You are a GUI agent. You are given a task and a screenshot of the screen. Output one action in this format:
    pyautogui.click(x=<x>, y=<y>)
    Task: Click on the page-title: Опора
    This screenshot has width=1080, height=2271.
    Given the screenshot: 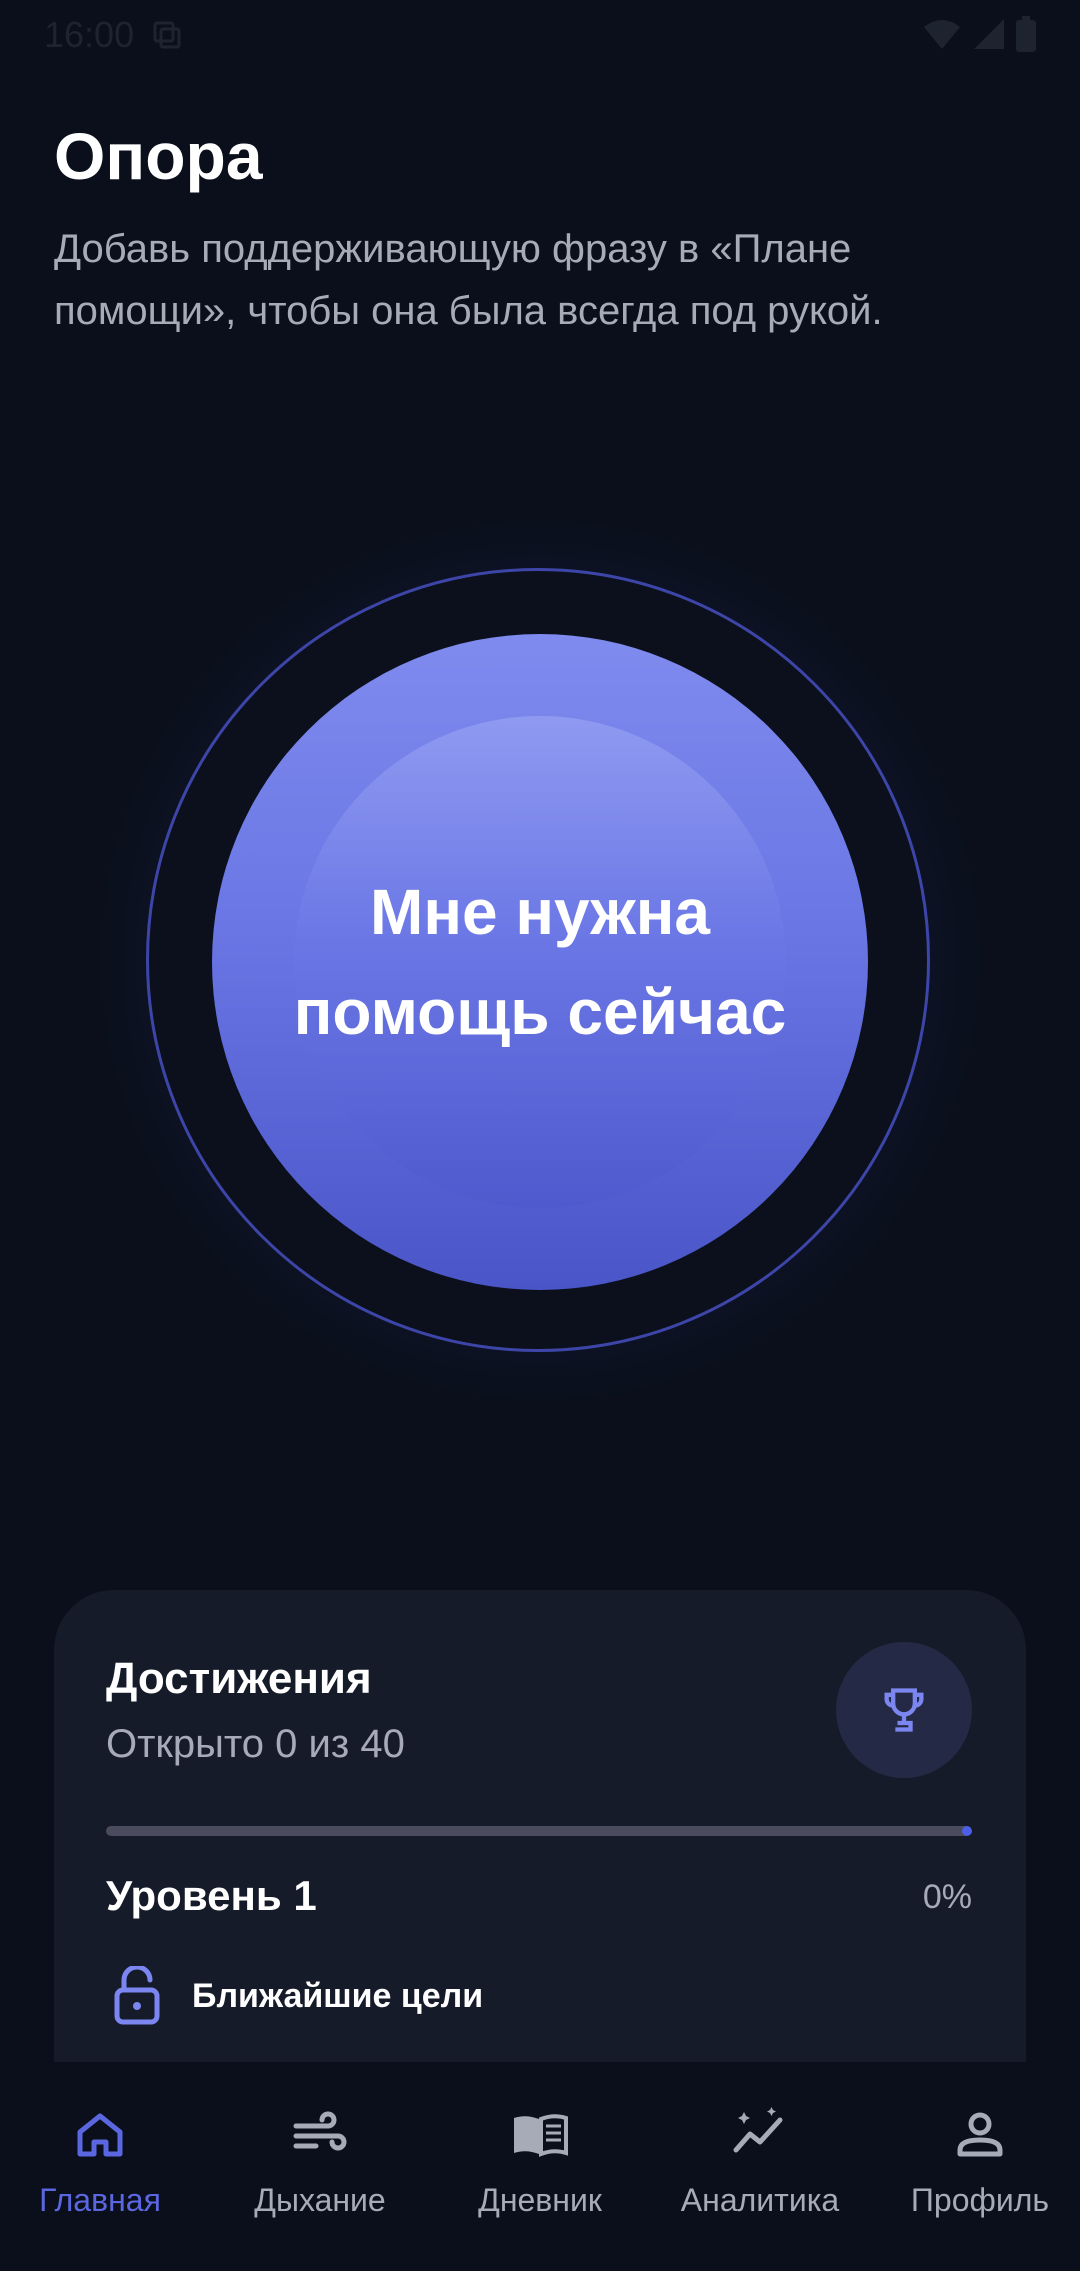 What is the action you would take?
    pyautogui.click(x=158, y=156)
    